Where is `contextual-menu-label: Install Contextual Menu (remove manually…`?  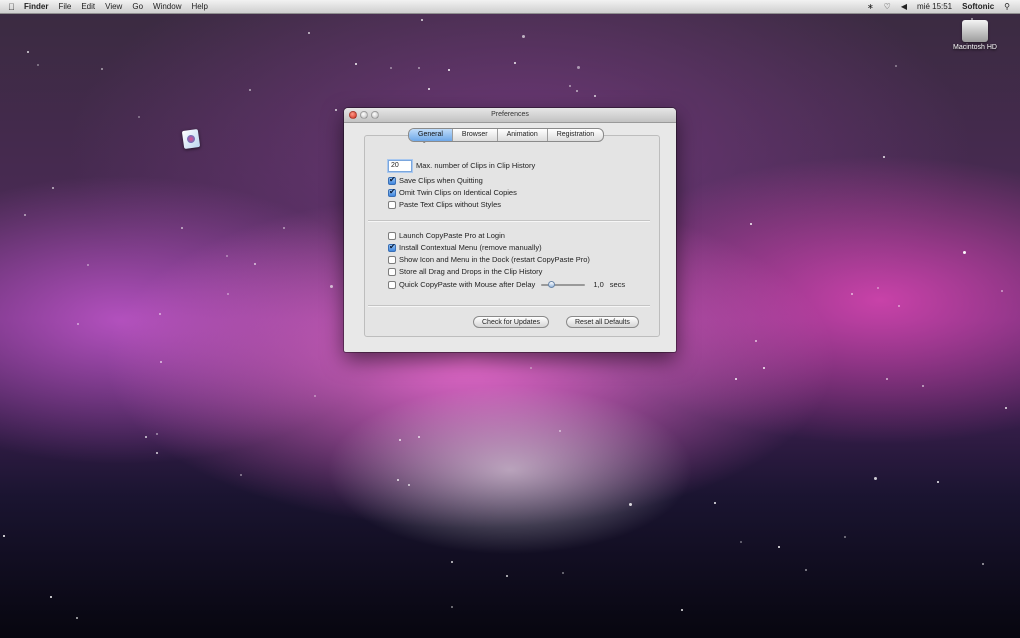 contextual-menu-label: Install Contextual Menu (remove manually… is located at coordinates (470, 247).